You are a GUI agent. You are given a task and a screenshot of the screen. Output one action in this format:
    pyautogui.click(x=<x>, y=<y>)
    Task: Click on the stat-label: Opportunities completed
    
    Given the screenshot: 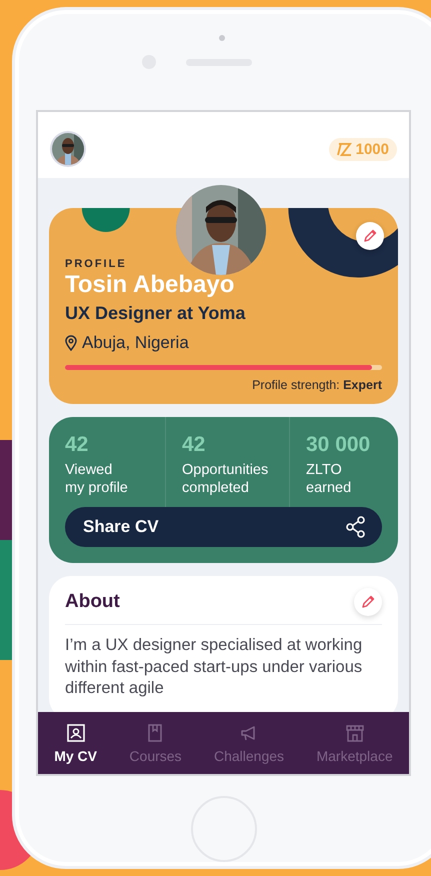 What is the action you would take?
    pyautogui.click(x=226, y=479)
    